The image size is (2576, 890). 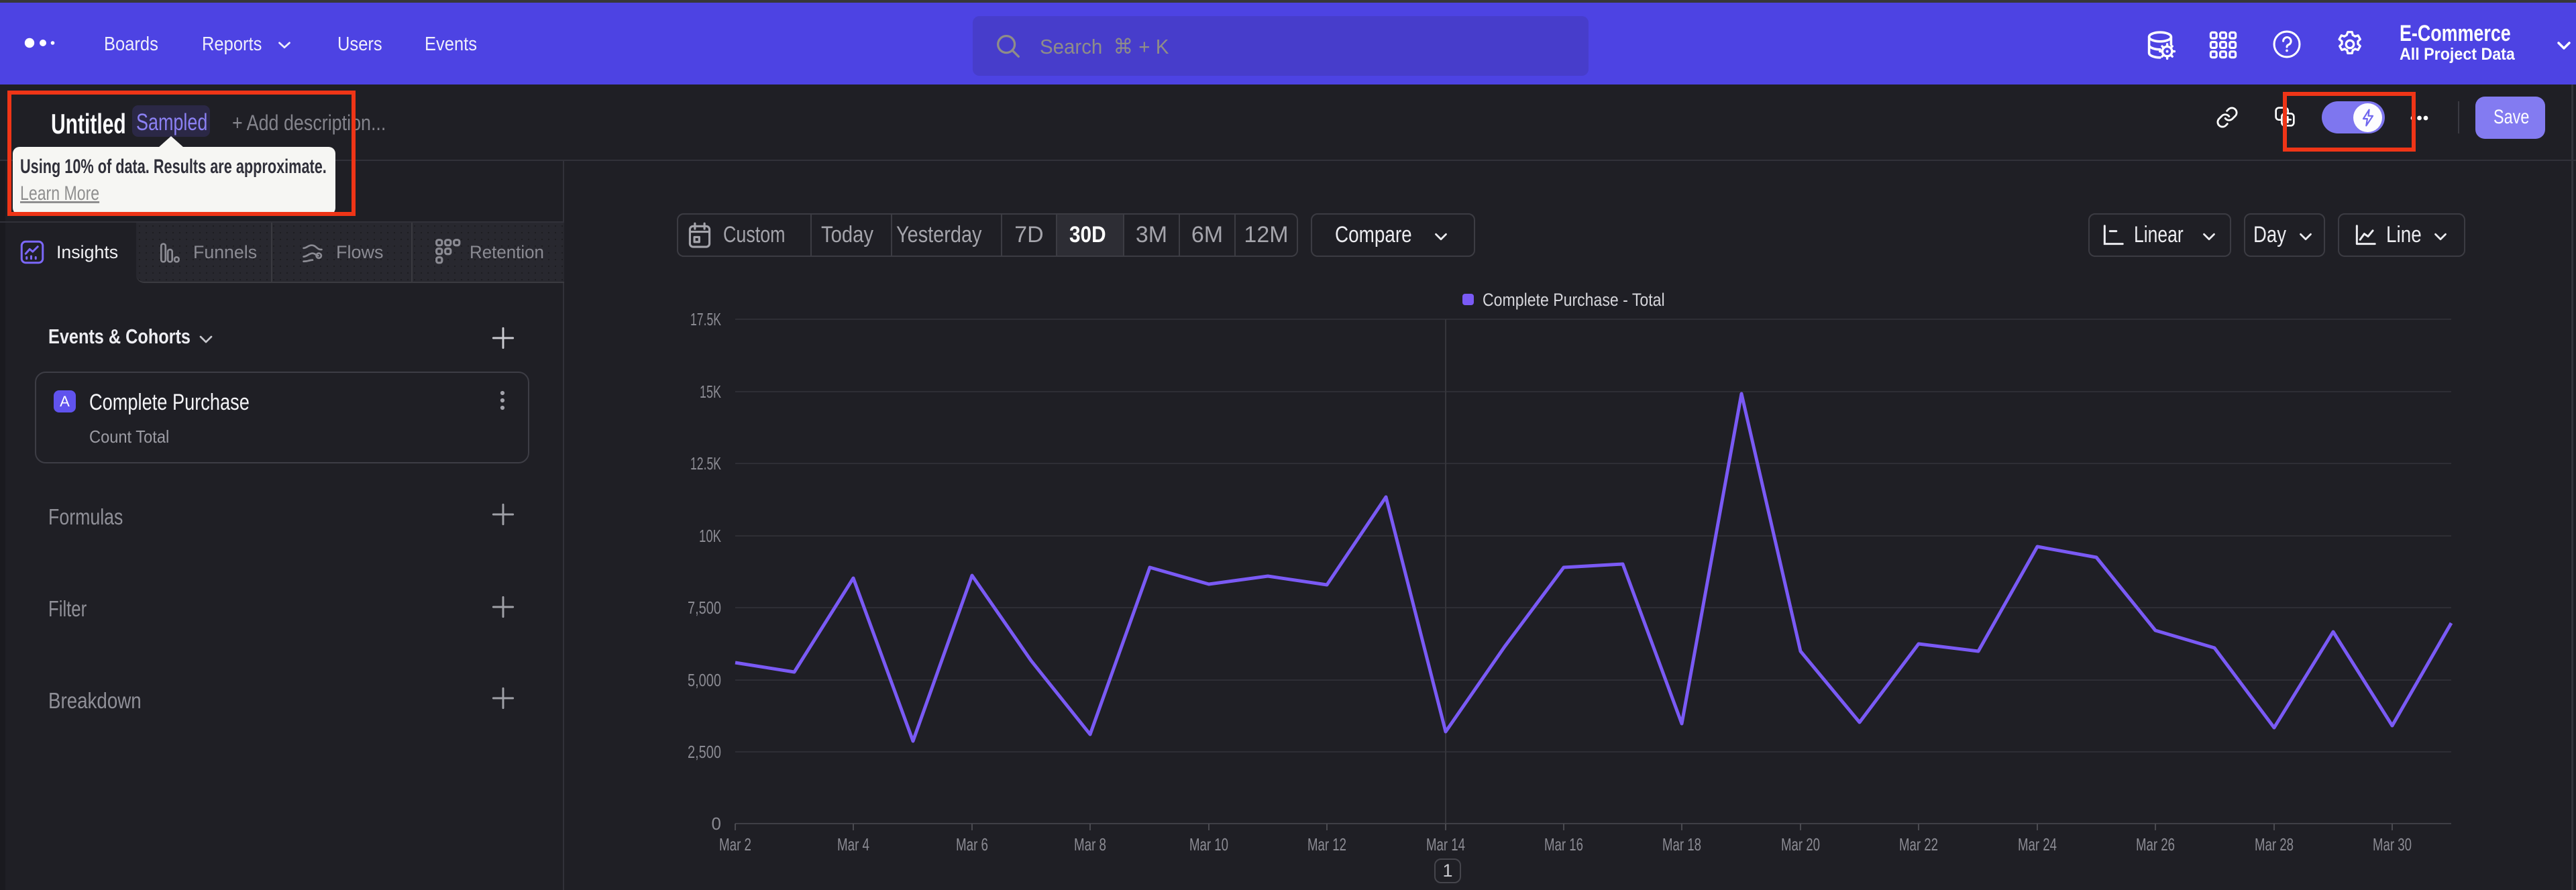 I want to click on svg-text: 10K, so click(x=710, y=536).